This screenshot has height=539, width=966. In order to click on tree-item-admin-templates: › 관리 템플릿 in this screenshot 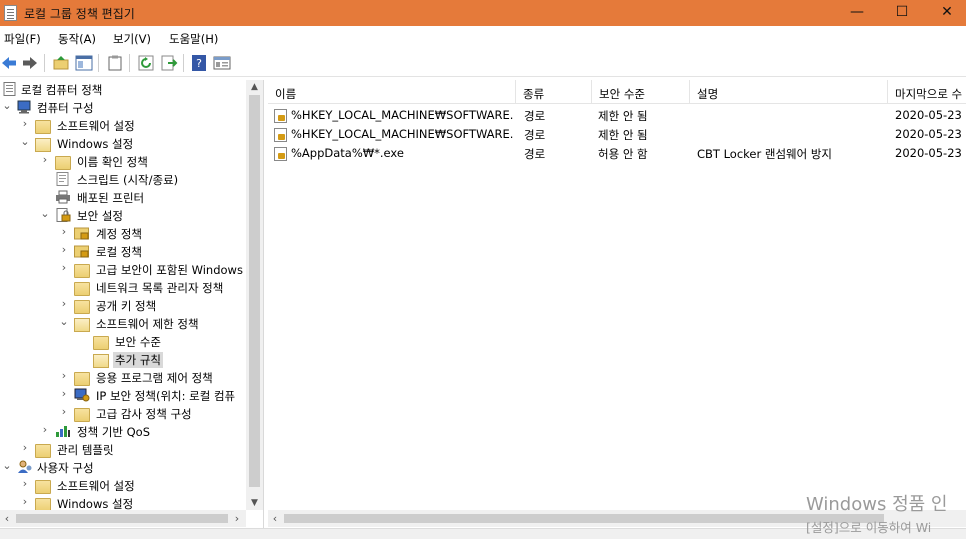, I will do `click(123, 449)`.